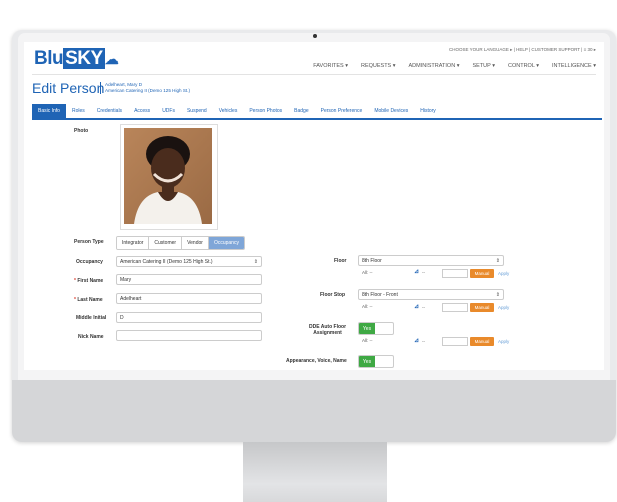 The height and width of the screenshot is (502, 617). I want to click on dde-toggle-yes: Yes, so click(367, 328).